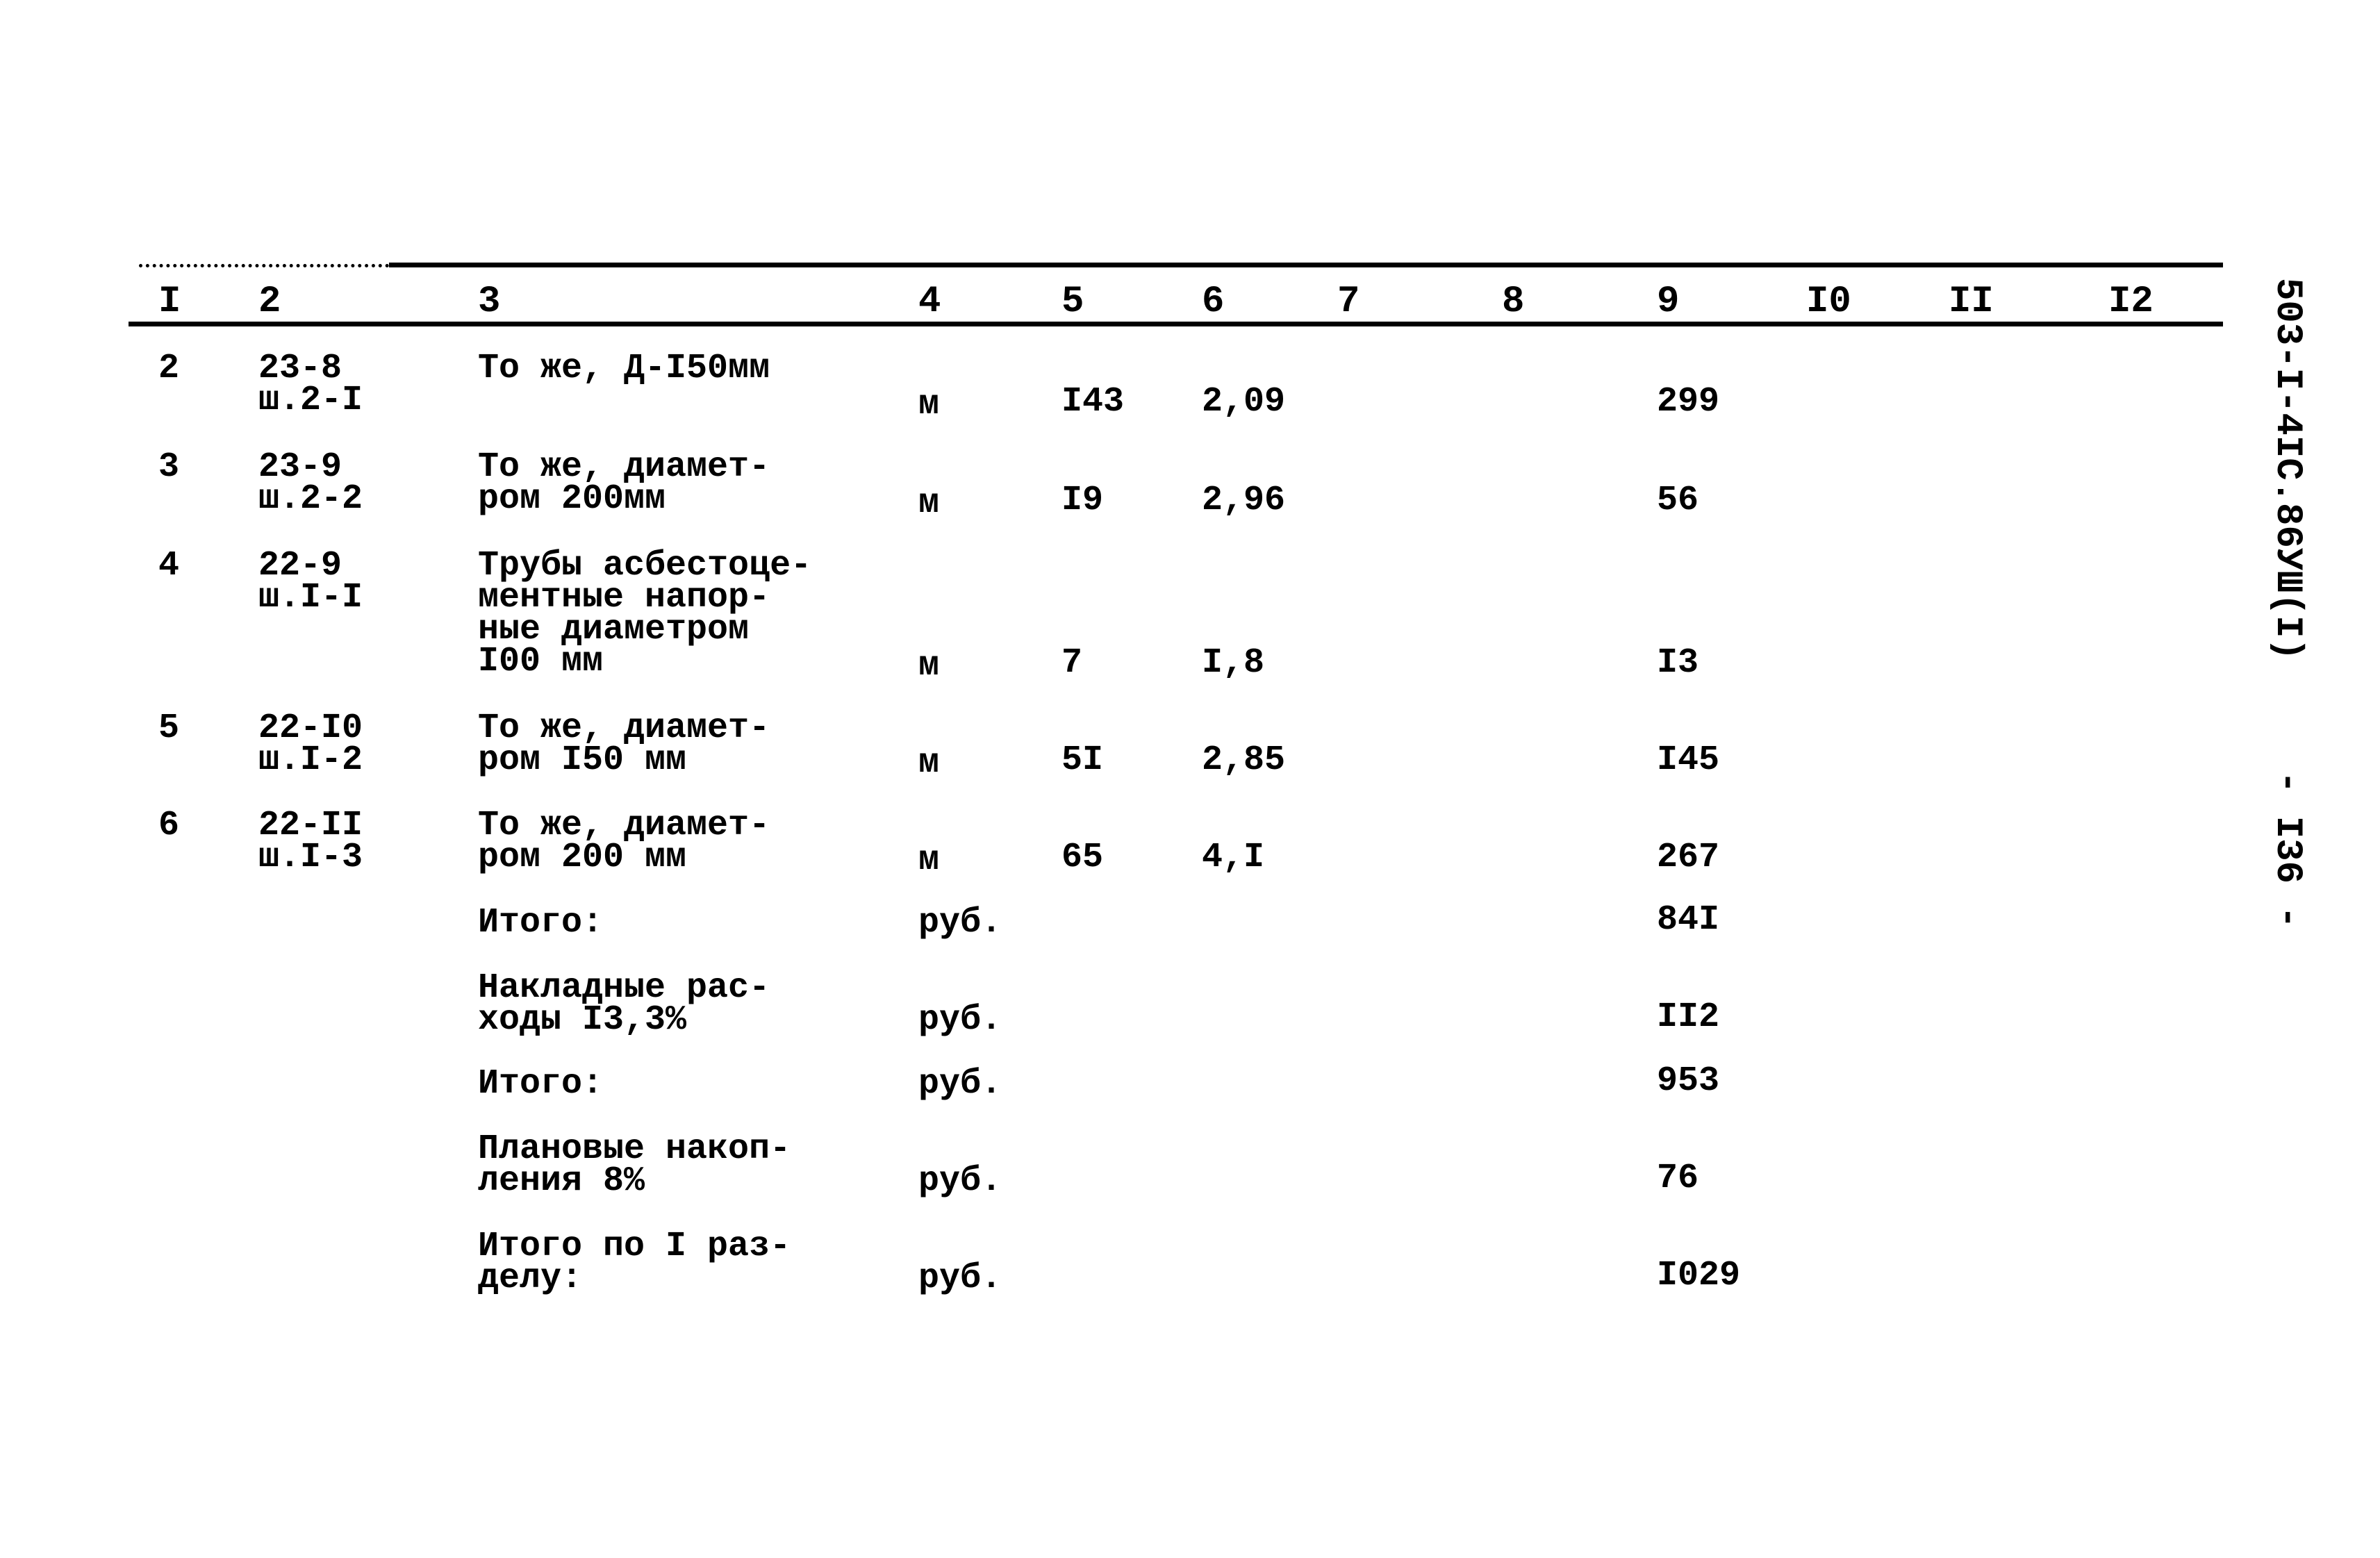  What do you see at coordinates (1688, 1081) in the screenshot?
I see `summary-total: 953` at bounding box center [1688, 1081].